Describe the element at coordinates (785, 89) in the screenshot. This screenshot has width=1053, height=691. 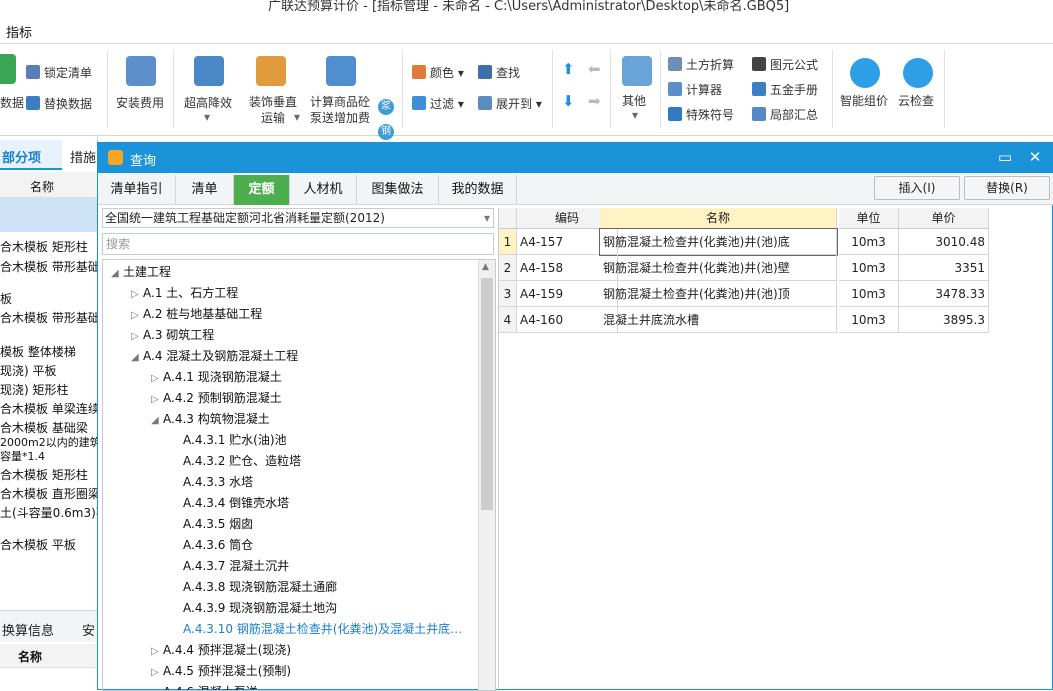
I see `hardware-button: 五金手册` at that location.